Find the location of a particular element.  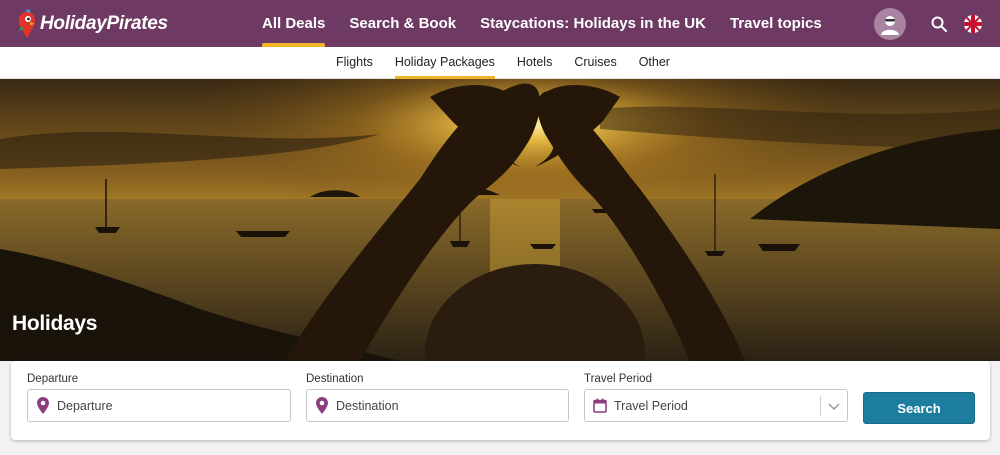

page-title: Holidays is located at coordinates (55, 323).